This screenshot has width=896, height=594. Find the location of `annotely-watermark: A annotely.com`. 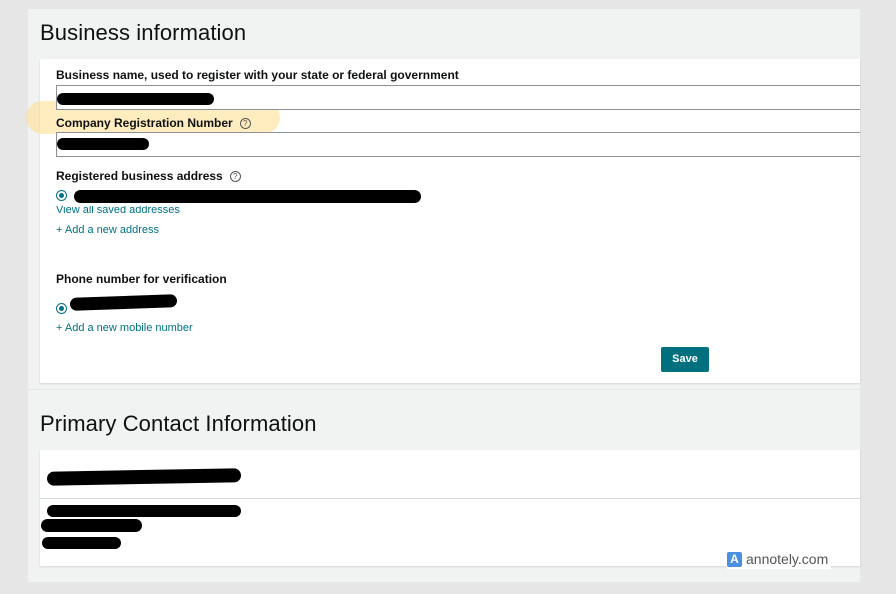

annotely-watermark: A annotely.com is located at coordinates (779, 559).